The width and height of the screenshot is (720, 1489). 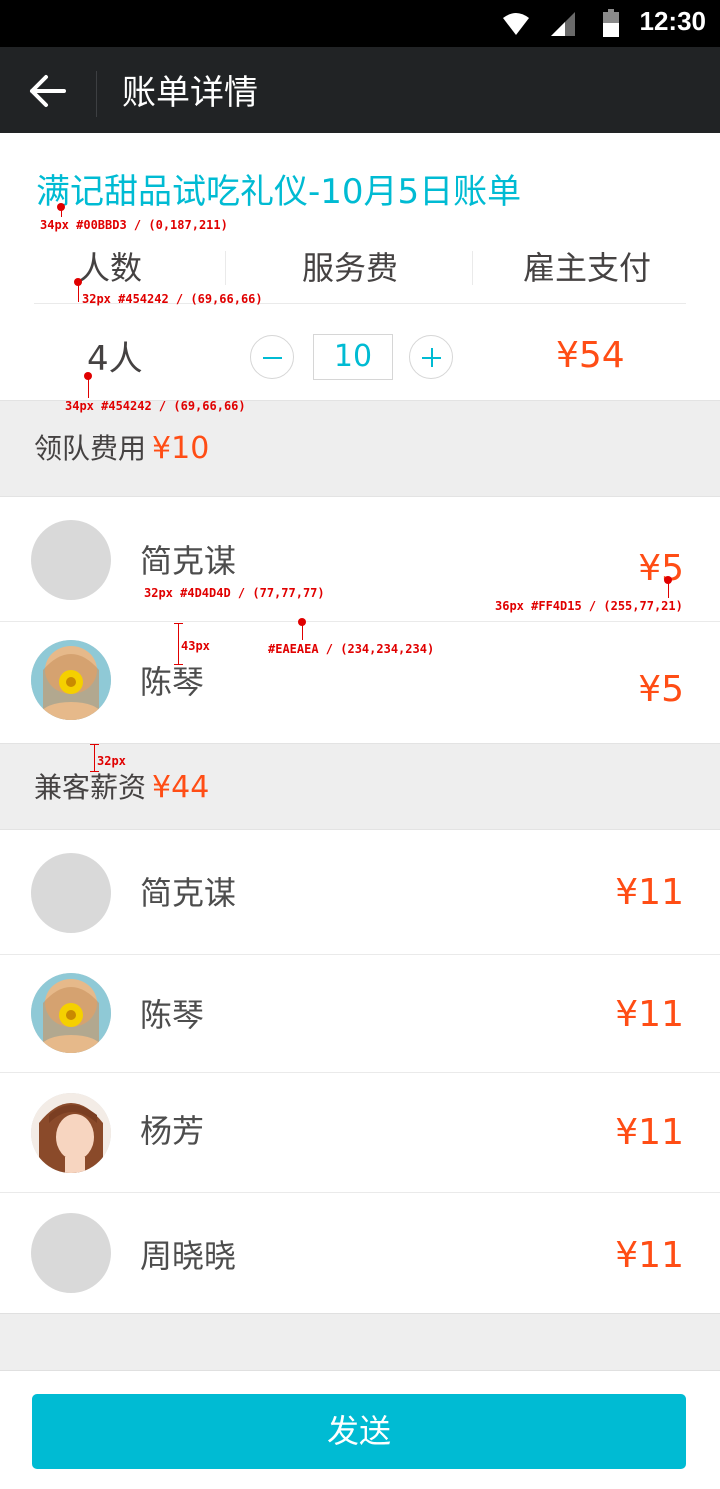 What do you see at coordinates (360, 448) in the screenshot?
I see `leader-fee-section-header: 领队费用 ¥10` at bounding box center [360, 448].